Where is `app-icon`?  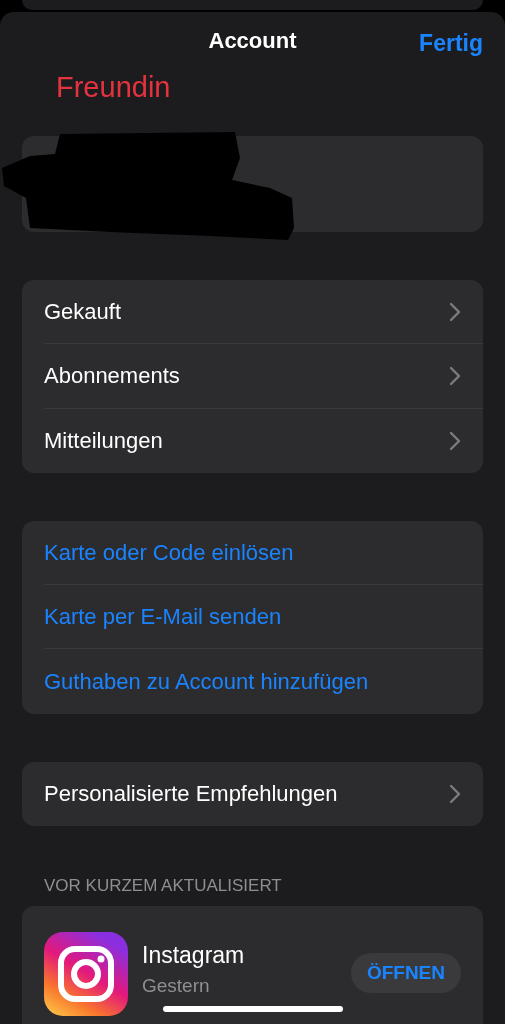
app-icon is located at coordinates (86, 974).